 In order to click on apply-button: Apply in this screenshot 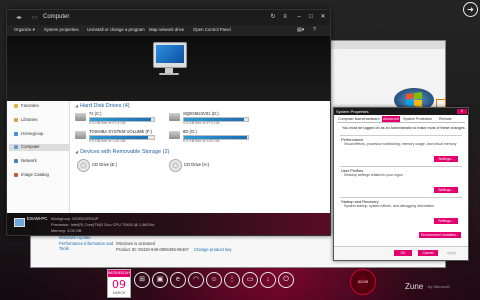, I will do `click(451, 253)`.